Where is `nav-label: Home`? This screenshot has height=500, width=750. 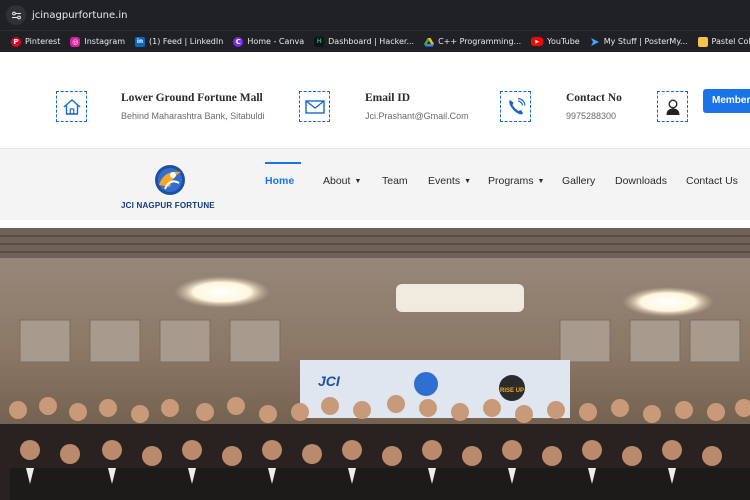
nav-label: Home is located at coordinates (280, 181).